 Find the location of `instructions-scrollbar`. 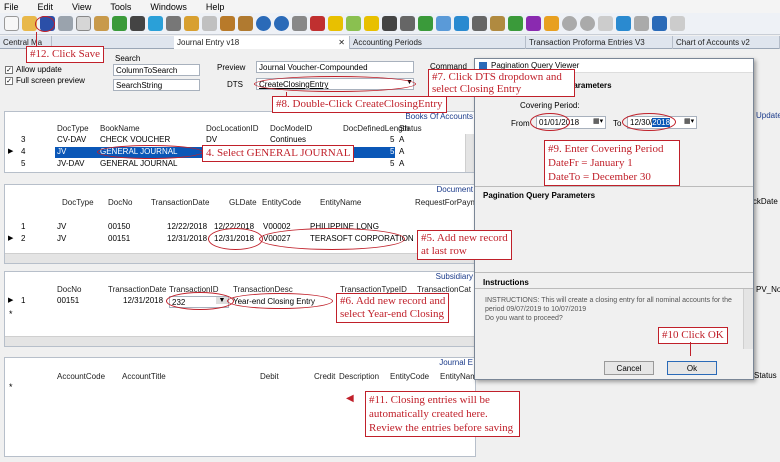

instructions-scrollbar is located at coordinates (748, 319).